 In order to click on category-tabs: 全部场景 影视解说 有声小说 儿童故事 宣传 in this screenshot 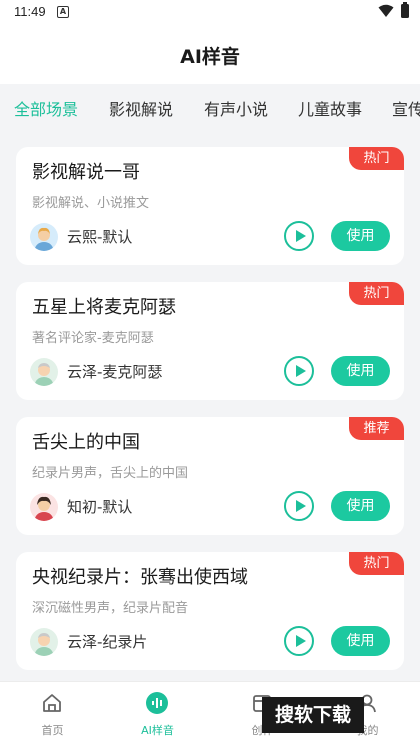, I will do `click(210, 107)`.